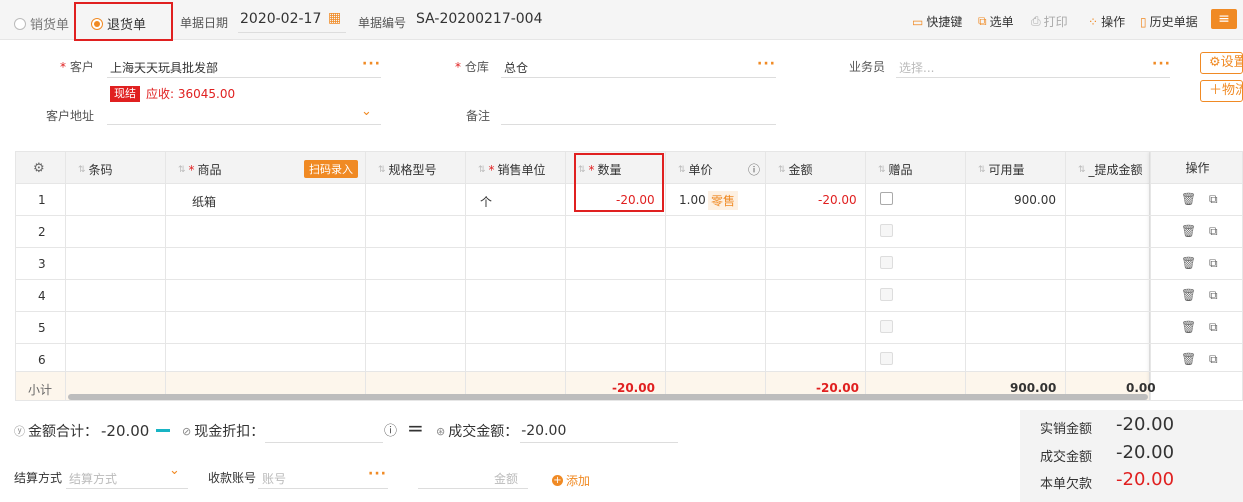  Describe the element at coordinates (331, 169) in the screenshot. I see `scan-entry-button: 扫码录入` at that location.